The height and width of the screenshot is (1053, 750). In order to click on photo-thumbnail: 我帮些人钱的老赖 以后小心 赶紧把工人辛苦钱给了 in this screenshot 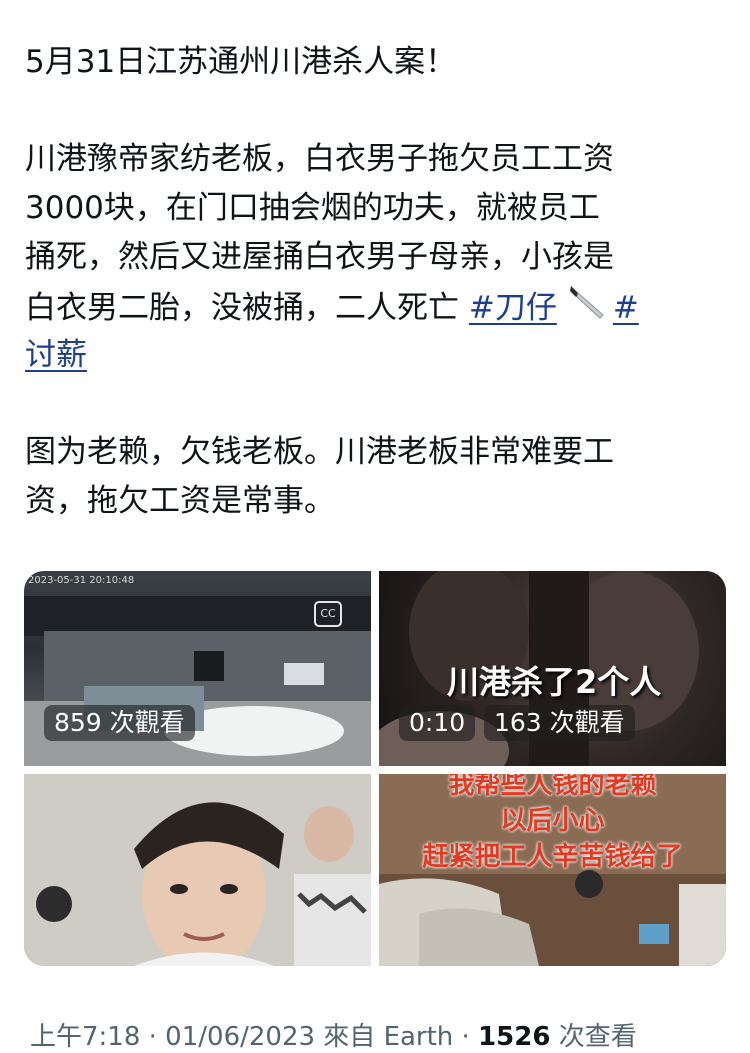, I will do `click(552, 870)`.